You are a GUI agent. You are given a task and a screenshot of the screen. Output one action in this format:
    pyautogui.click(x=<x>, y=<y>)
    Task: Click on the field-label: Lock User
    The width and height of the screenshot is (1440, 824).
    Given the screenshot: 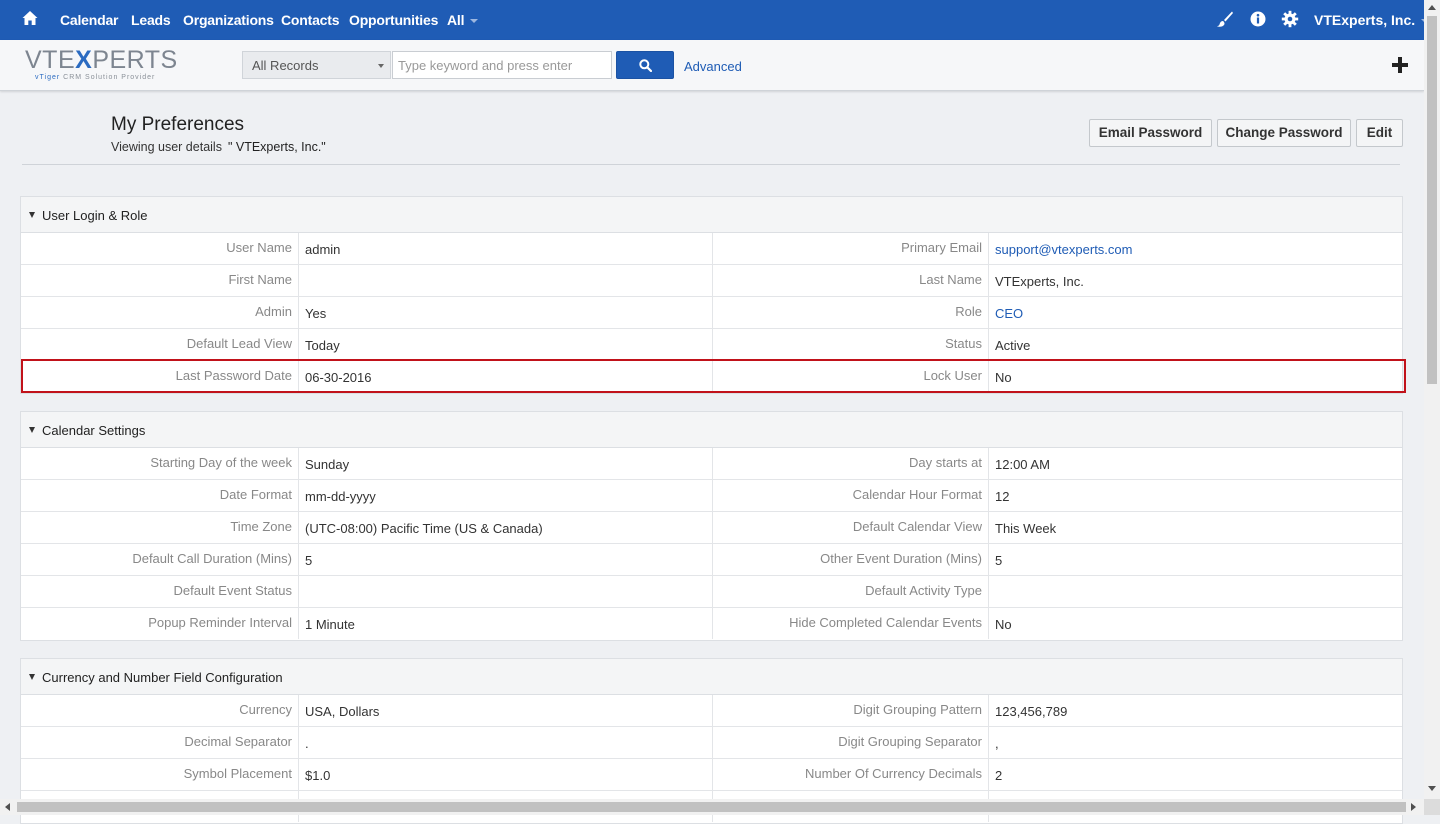 What is the action you would take?
    pyautogui.click(x=851, y=376)
    